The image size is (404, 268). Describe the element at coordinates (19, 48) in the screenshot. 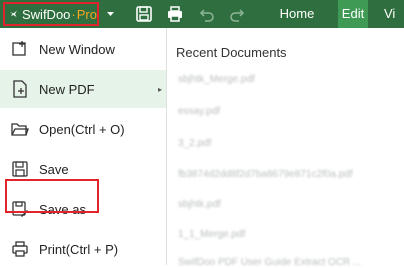

I see `new-window-icon` at that location.